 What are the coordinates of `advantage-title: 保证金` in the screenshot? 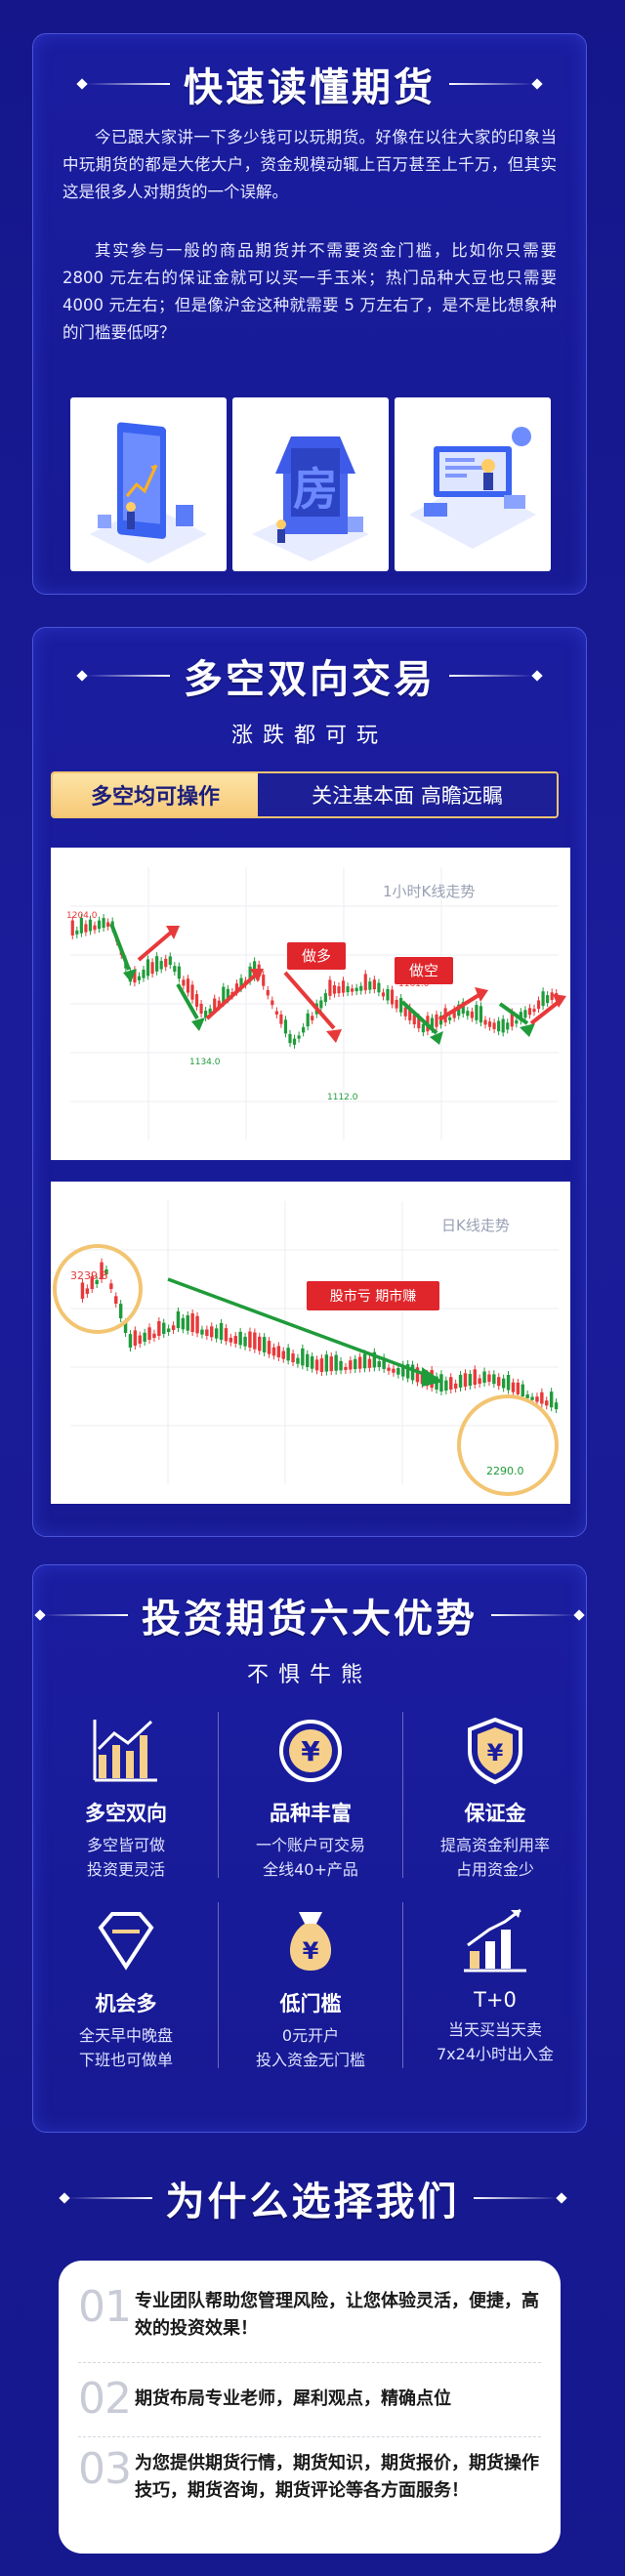 It's located at (495, 1813).